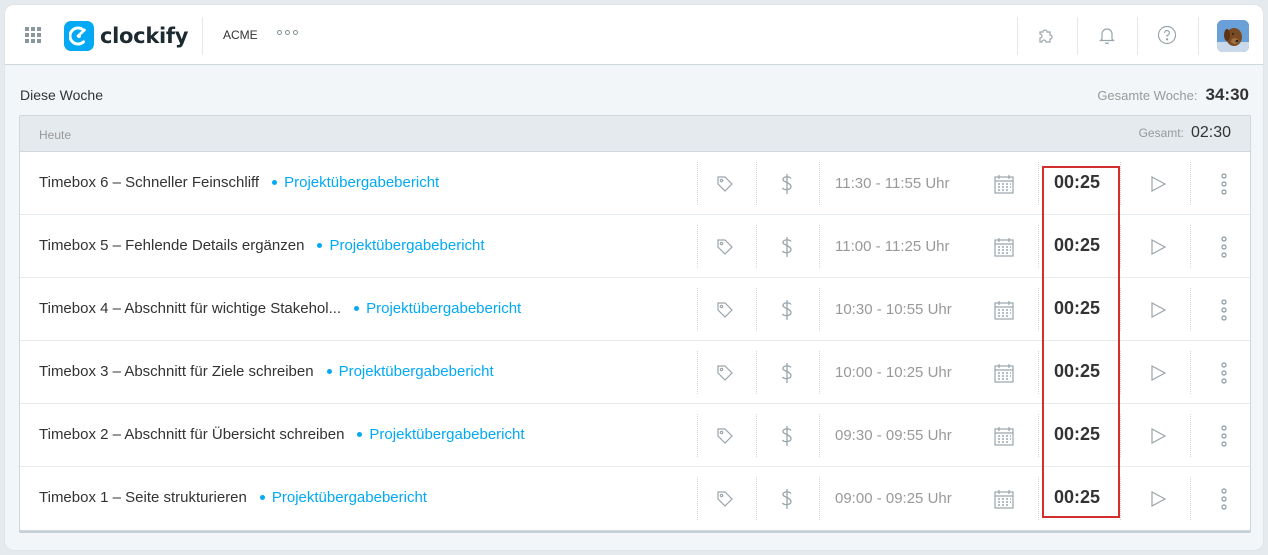 Image resolution: width=1268 pixels, height=555 pixels. Describe the element at coordinates (1107, 35) in the screenshot. I see `bell-icon` at that location.